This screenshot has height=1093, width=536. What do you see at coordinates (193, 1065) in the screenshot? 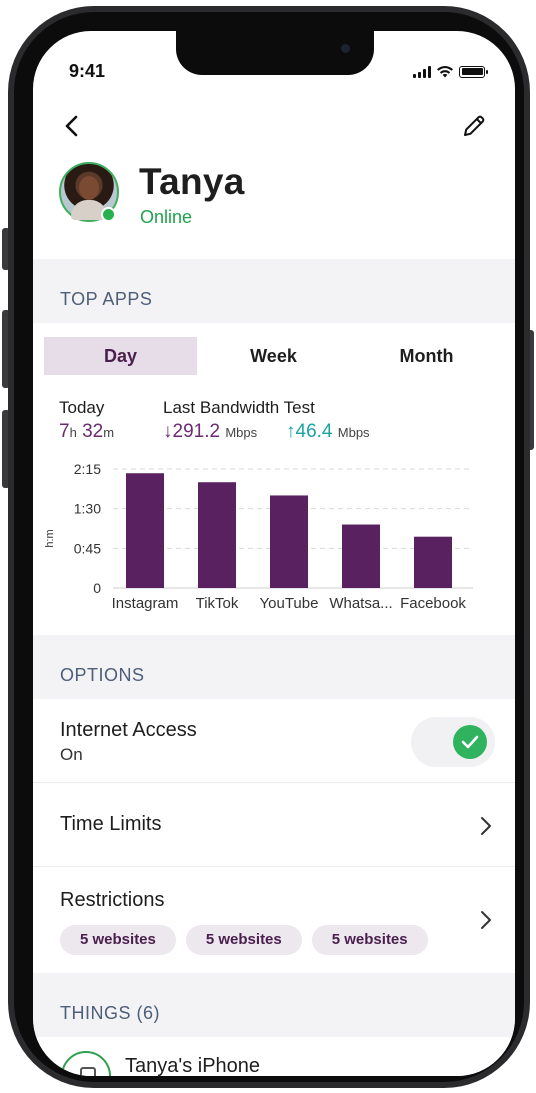
I see `thing-name: Tanya's iPhone` at bounding box center [193, 1065].